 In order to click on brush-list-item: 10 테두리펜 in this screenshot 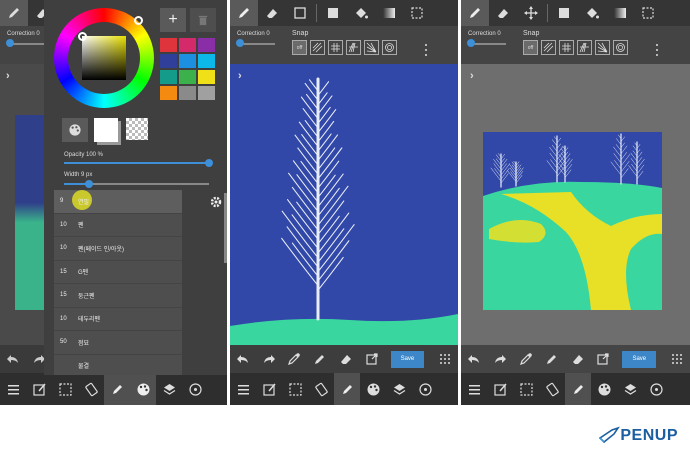, I will do `click(118, 319)`.